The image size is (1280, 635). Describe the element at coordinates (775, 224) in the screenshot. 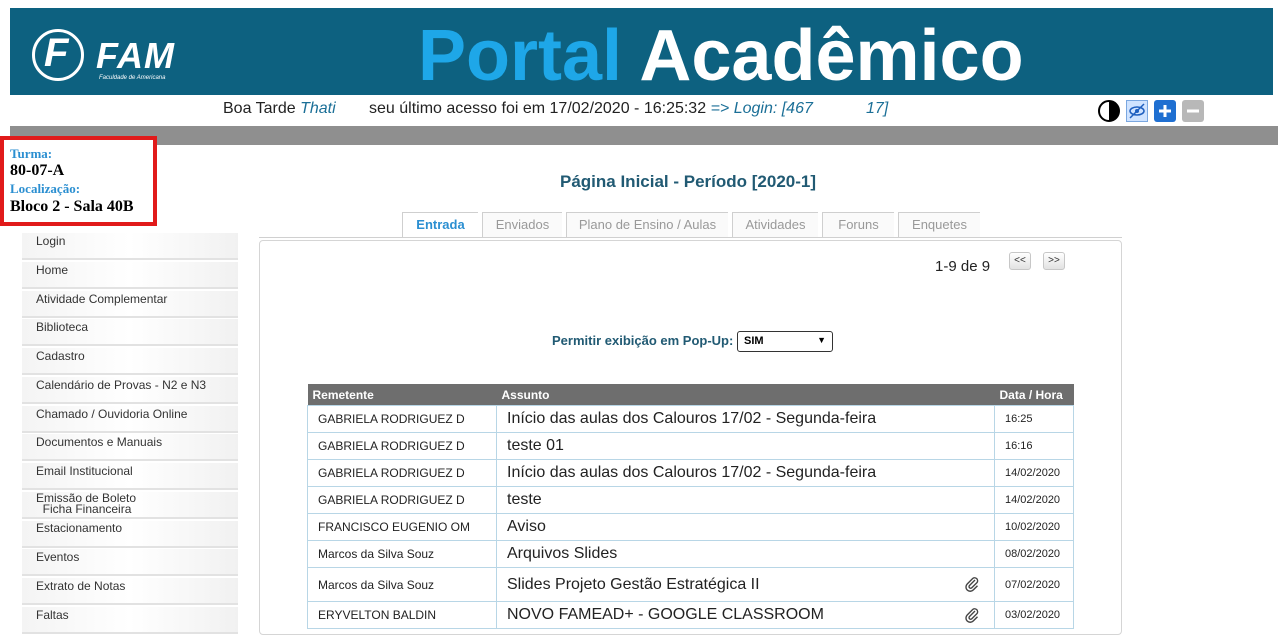

I see `tab-atividades: Atividades` at that location.